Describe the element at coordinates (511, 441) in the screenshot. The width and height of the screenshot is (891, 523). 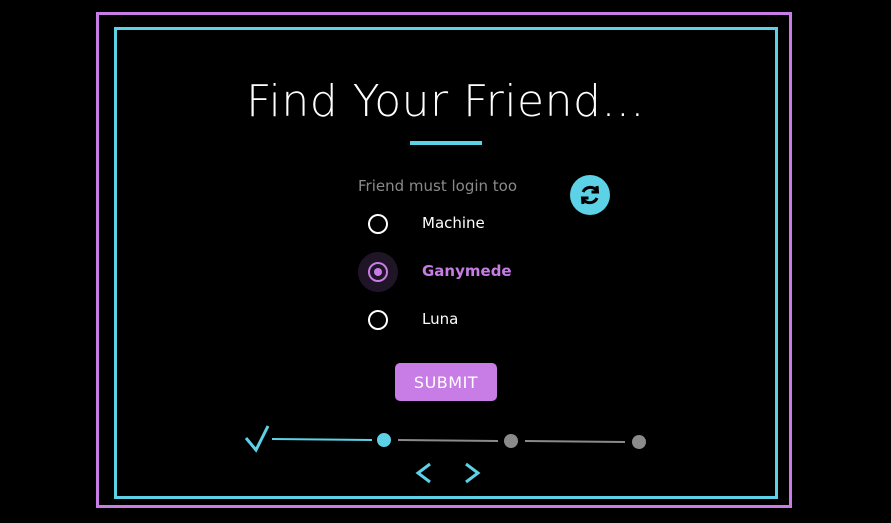
I see `step-3-pending-dot` at that location.